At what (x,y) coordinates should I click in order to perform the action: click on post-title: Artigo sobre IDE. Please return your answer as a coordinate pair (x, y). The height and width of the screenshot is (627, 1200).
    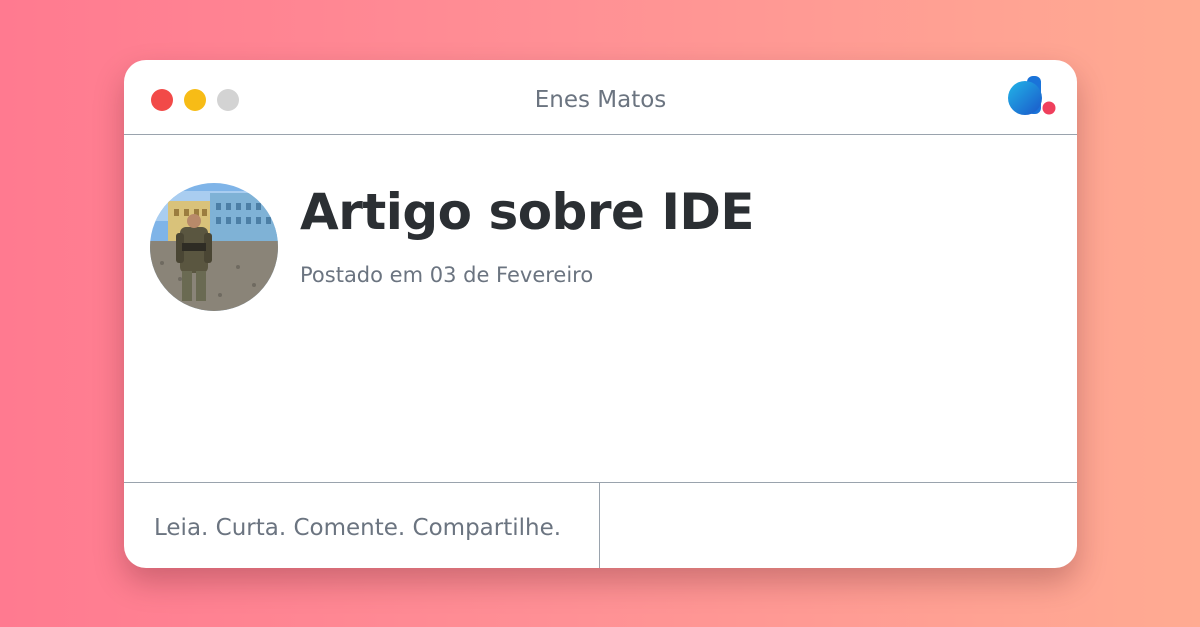
    Looking at the image, I should click on (527, 212).